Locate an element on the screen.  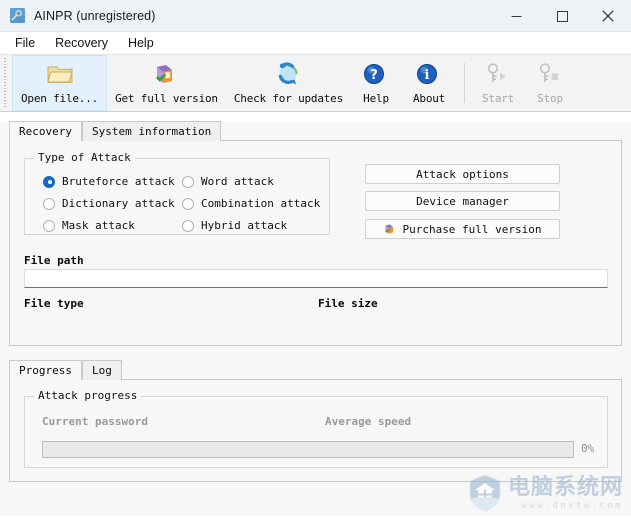
toolbar-label-stop: Stop is located at coordinates (550, 98).